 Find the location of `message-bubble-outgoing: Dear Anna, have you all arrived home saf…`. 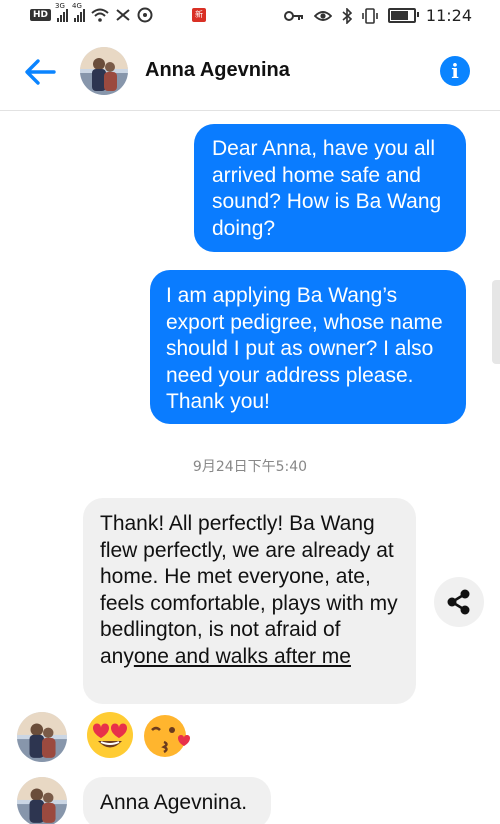

message-bubble-outgoing: Dear Anna, have you all arrived home saf… is located at coordinates (330, 188).